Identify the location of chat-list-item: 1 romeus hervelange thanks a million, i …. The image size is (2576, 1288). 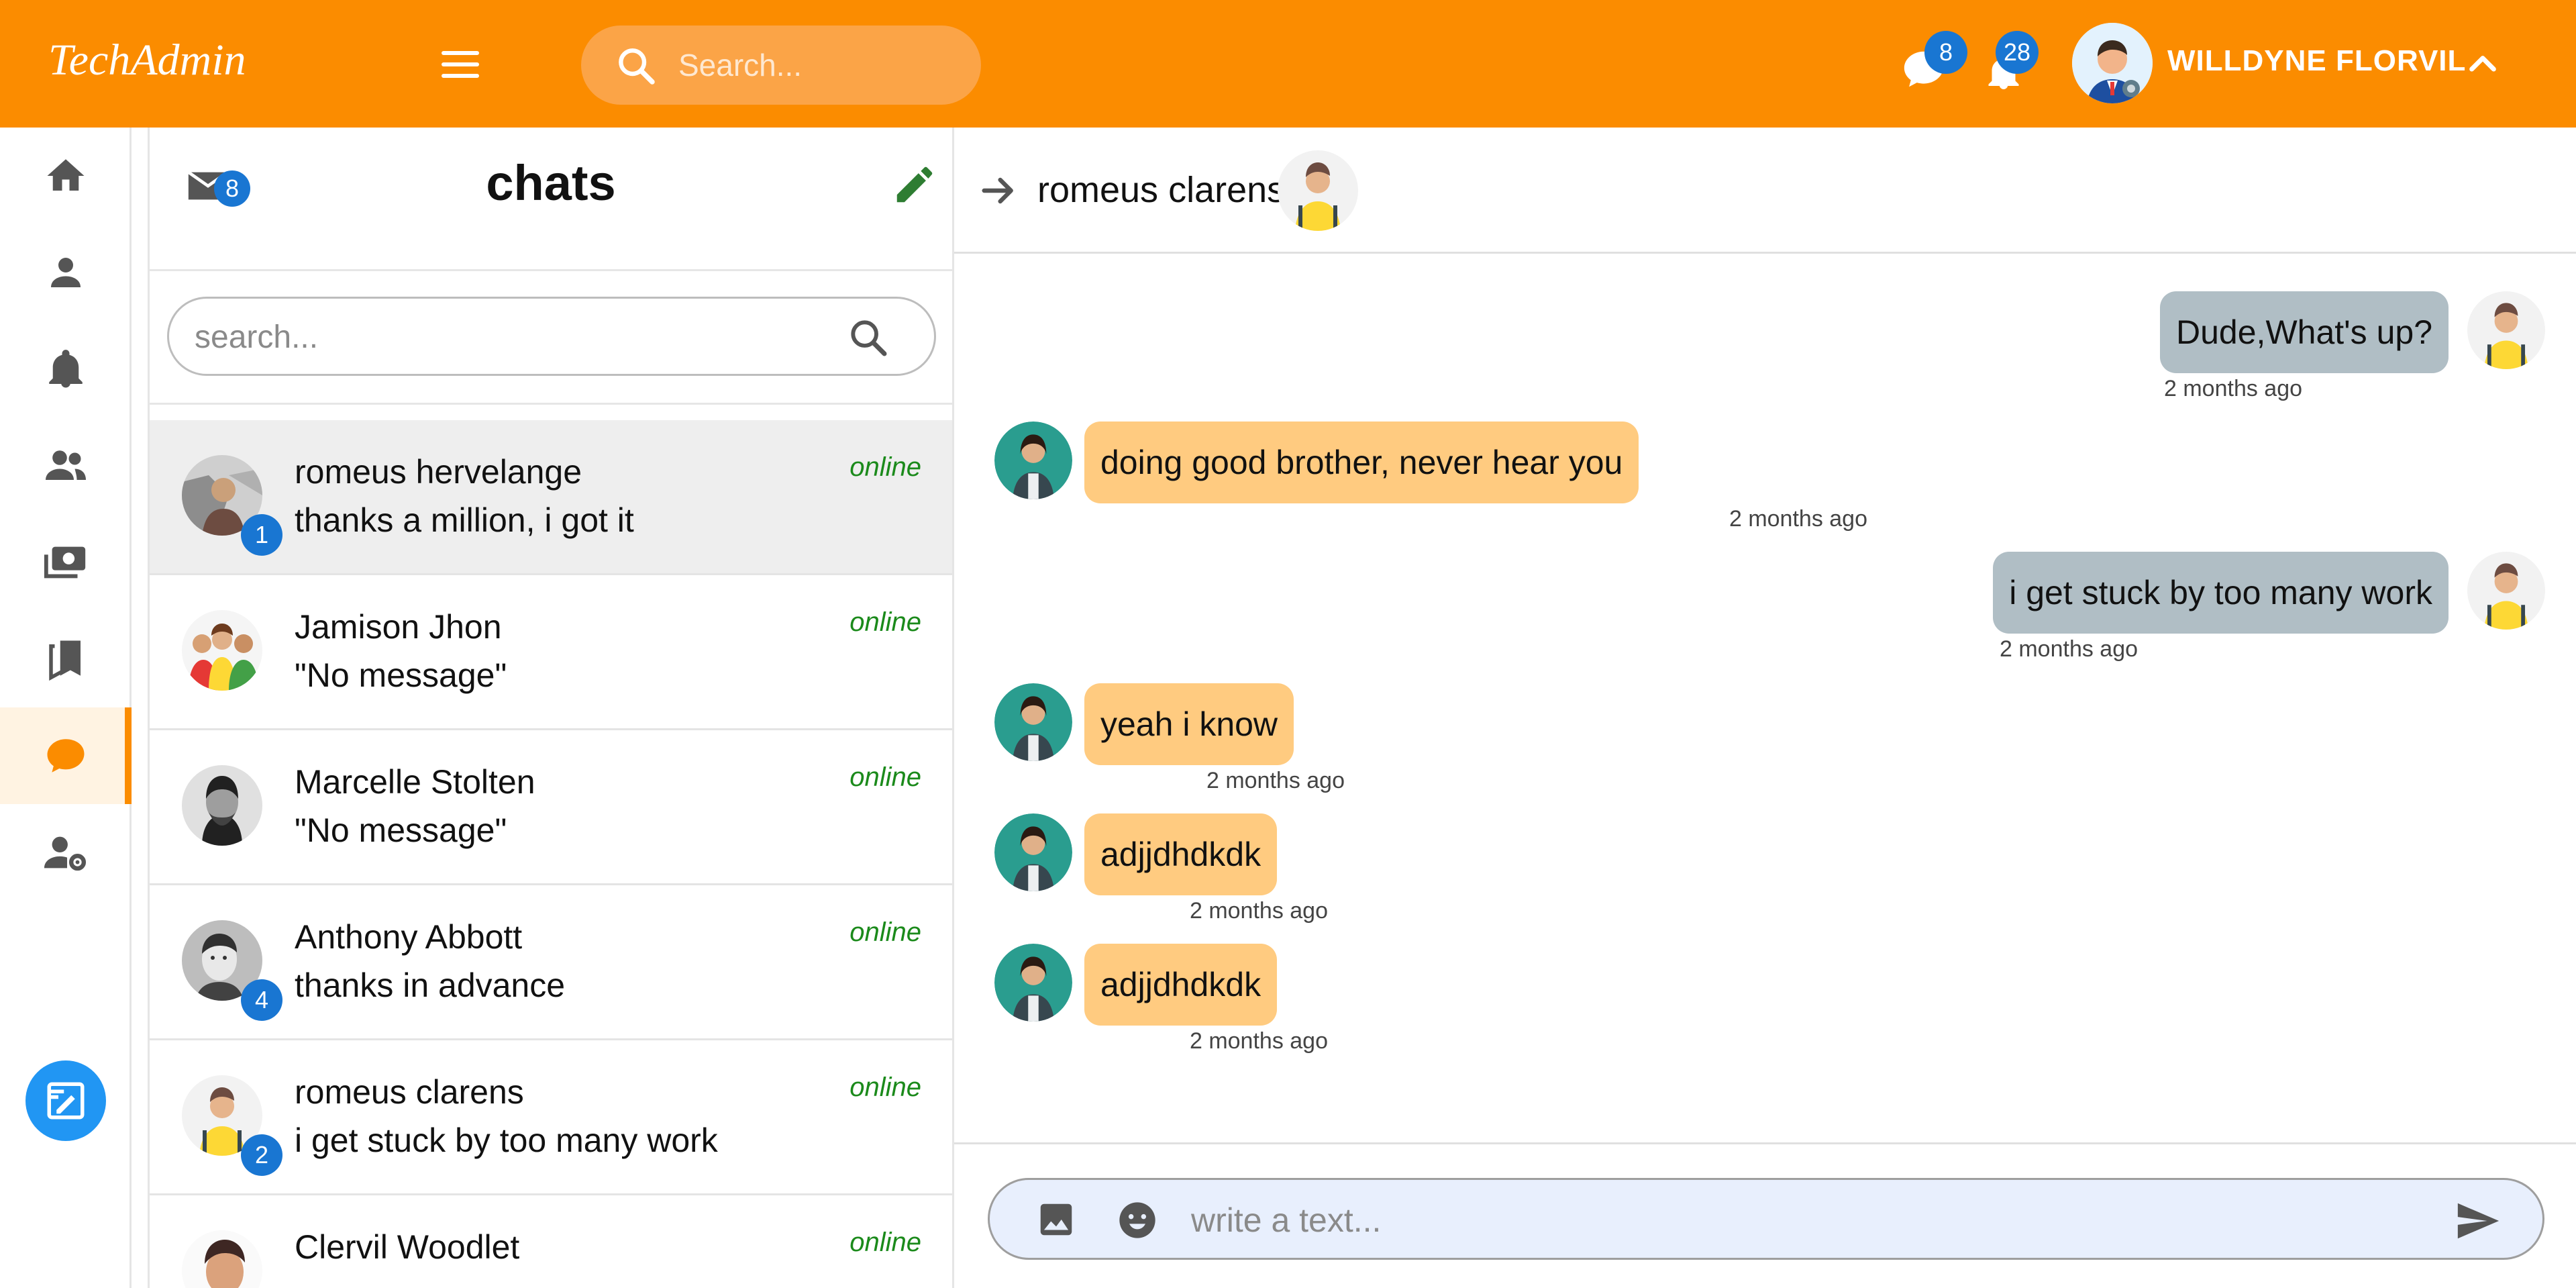
(551, 497).